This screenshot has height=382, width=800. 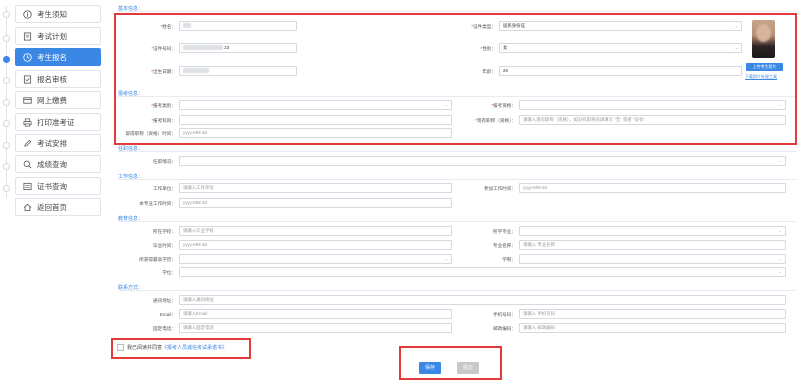 I want to click on home-icon, so click(x=27, y=207).